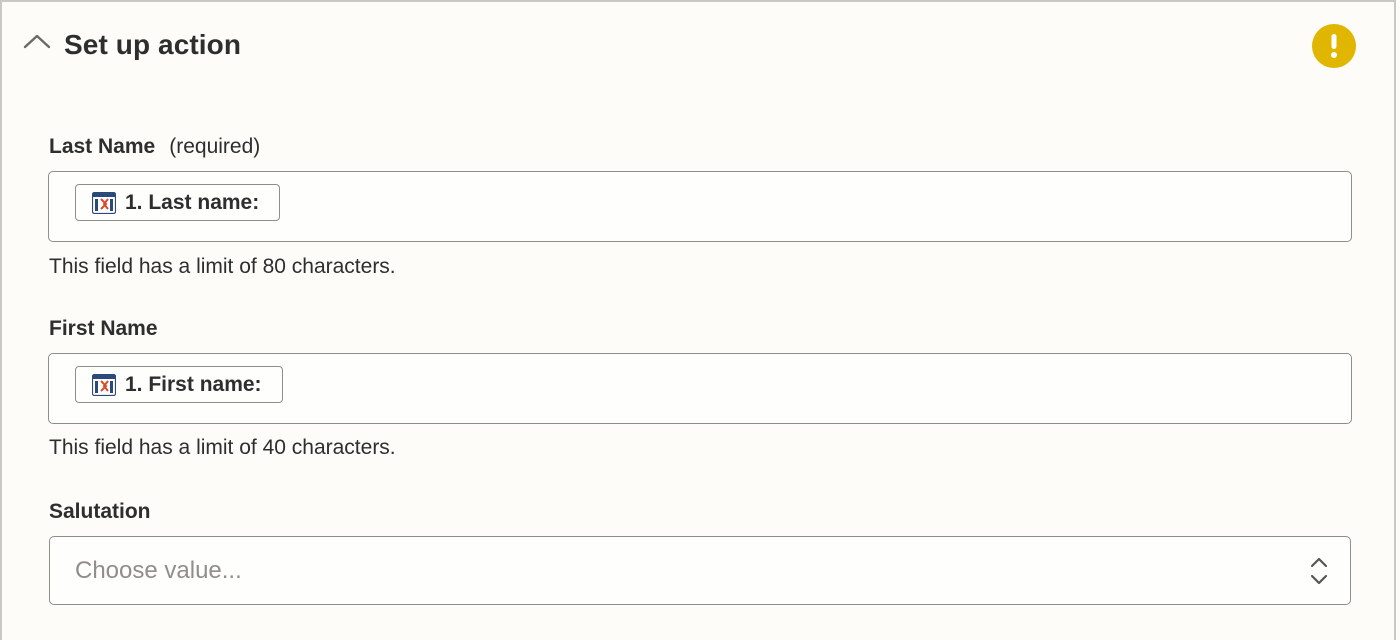 The image size is (1400, 640). I want to click on last-name-help-text: This field has a limit of 80 characters., so click(222, 266).